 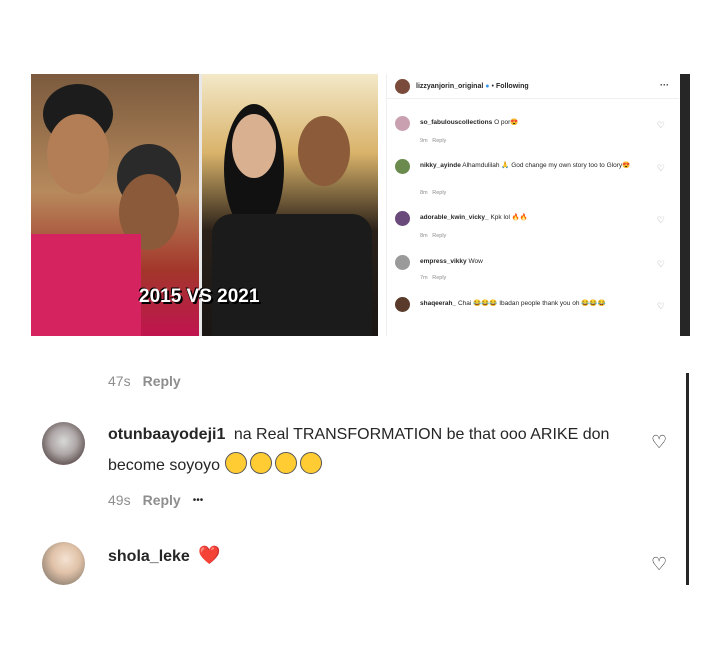 What do you see at coordinates (475, 261) in the screenshot?
I see `comment-text: Wow` at bounding box center [475, 261].